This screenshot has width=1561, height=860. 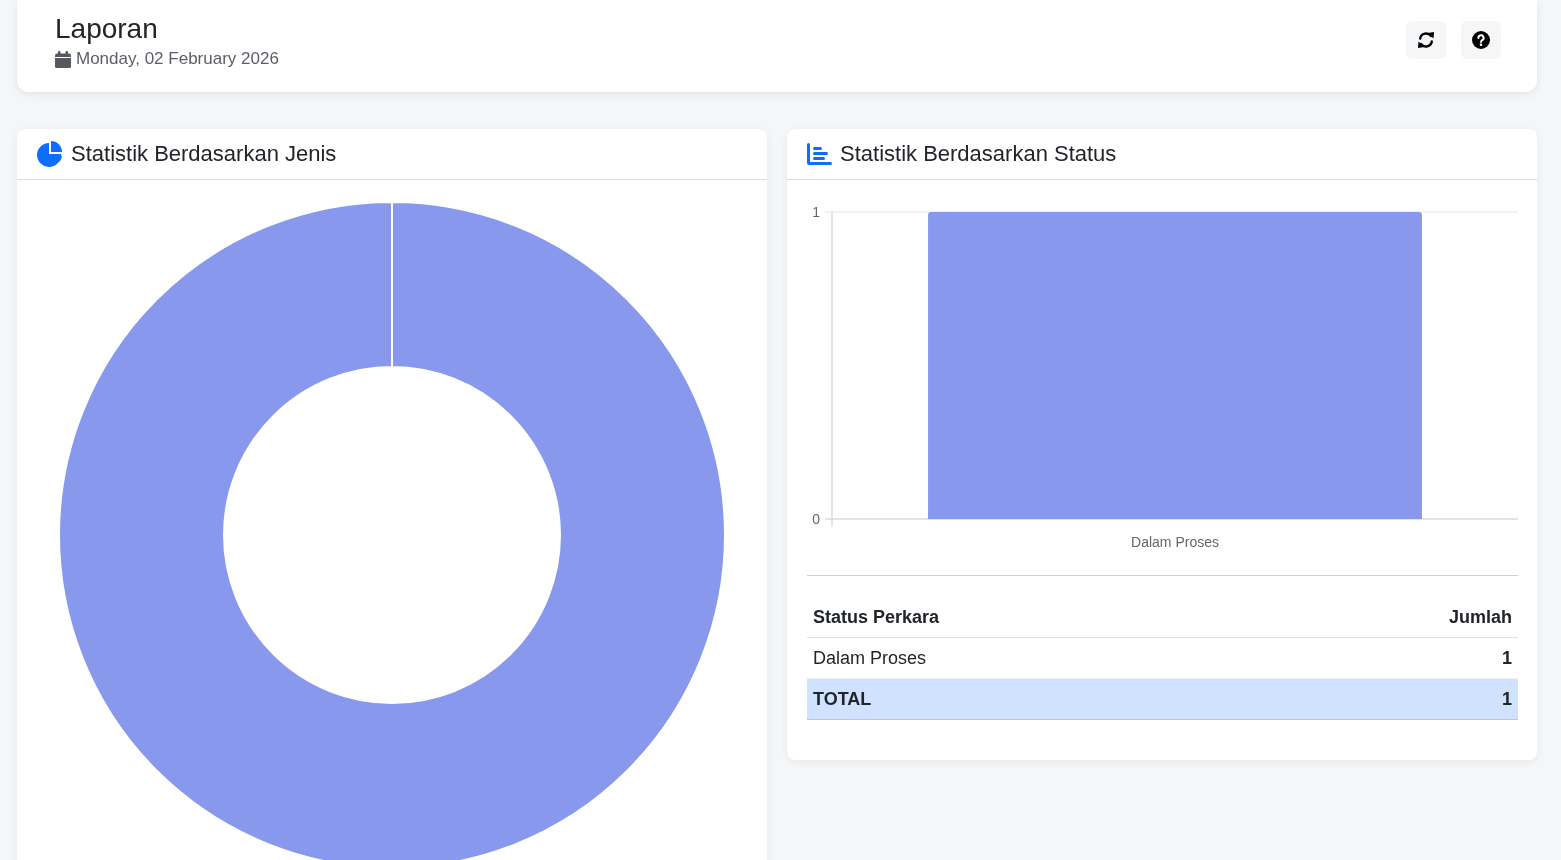 I want to click on date-text: Monday, 02 February 2026, so click(x=177, y=59).